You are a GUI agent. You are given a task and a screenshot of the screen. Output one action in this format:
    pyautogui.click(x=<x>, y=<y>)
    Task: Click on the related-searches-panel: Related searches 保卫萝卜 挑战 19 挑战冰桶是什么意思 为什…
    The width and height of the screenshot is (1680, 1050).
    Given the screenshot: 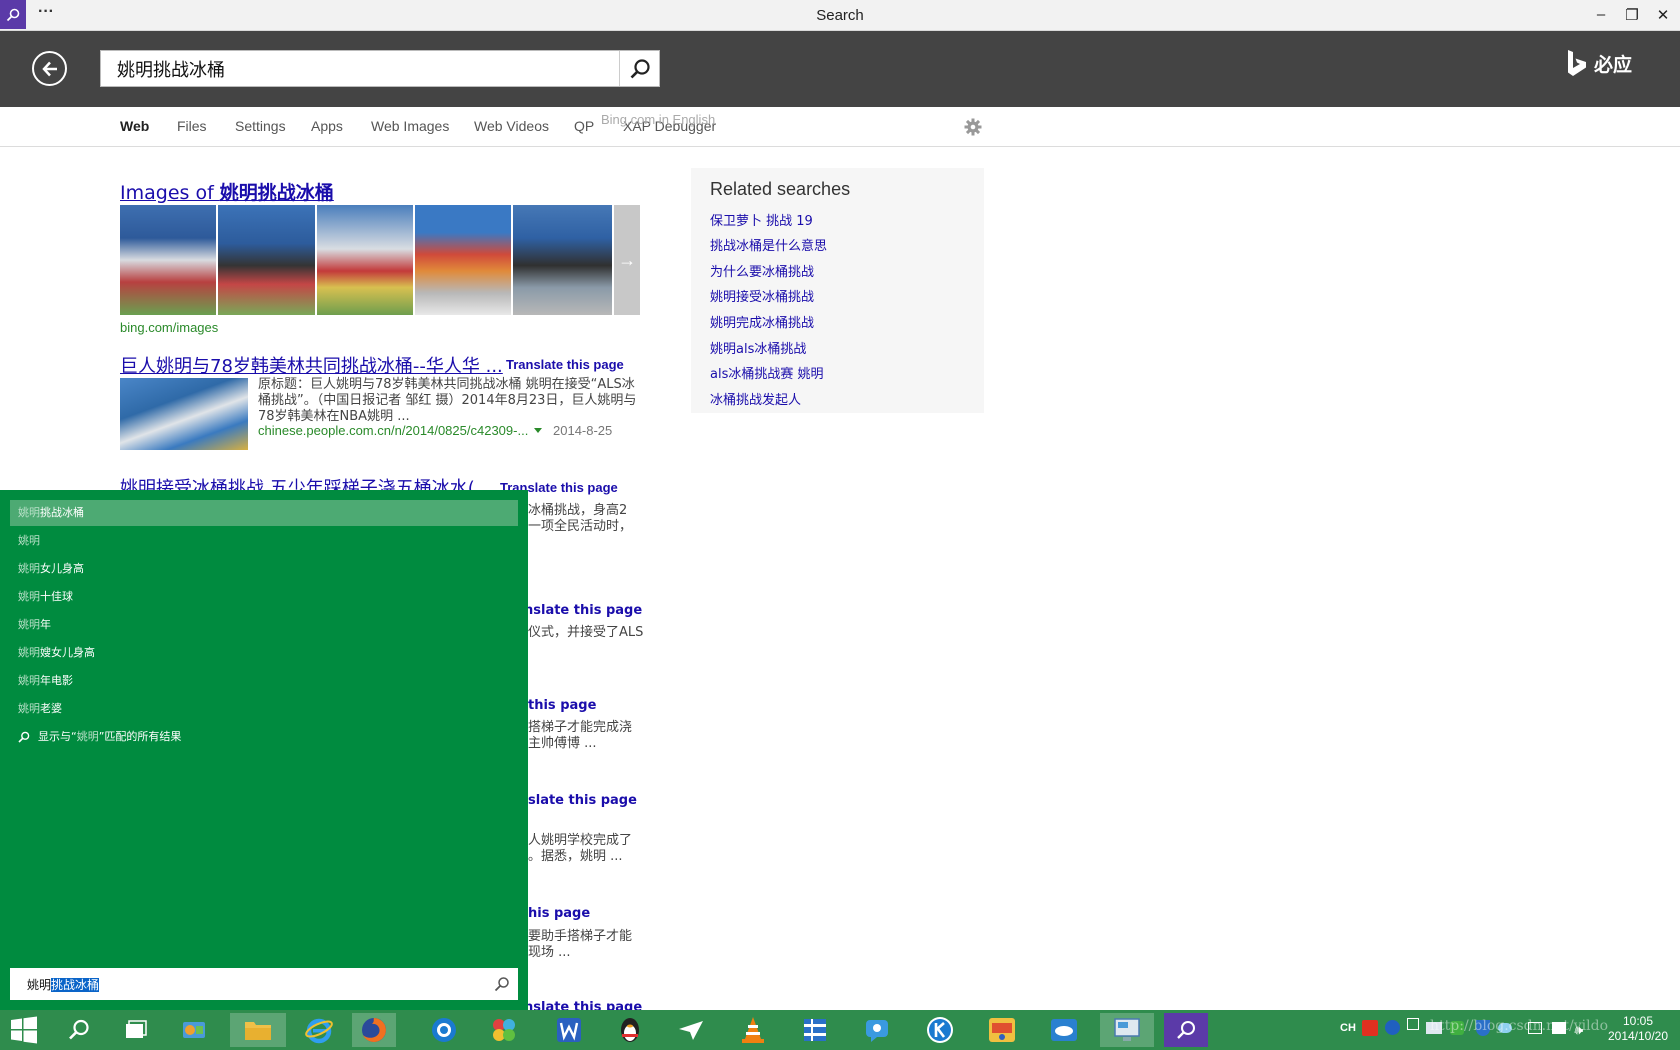 What is the action you would take?
    pyautogui.click(x=837, y=290)
    